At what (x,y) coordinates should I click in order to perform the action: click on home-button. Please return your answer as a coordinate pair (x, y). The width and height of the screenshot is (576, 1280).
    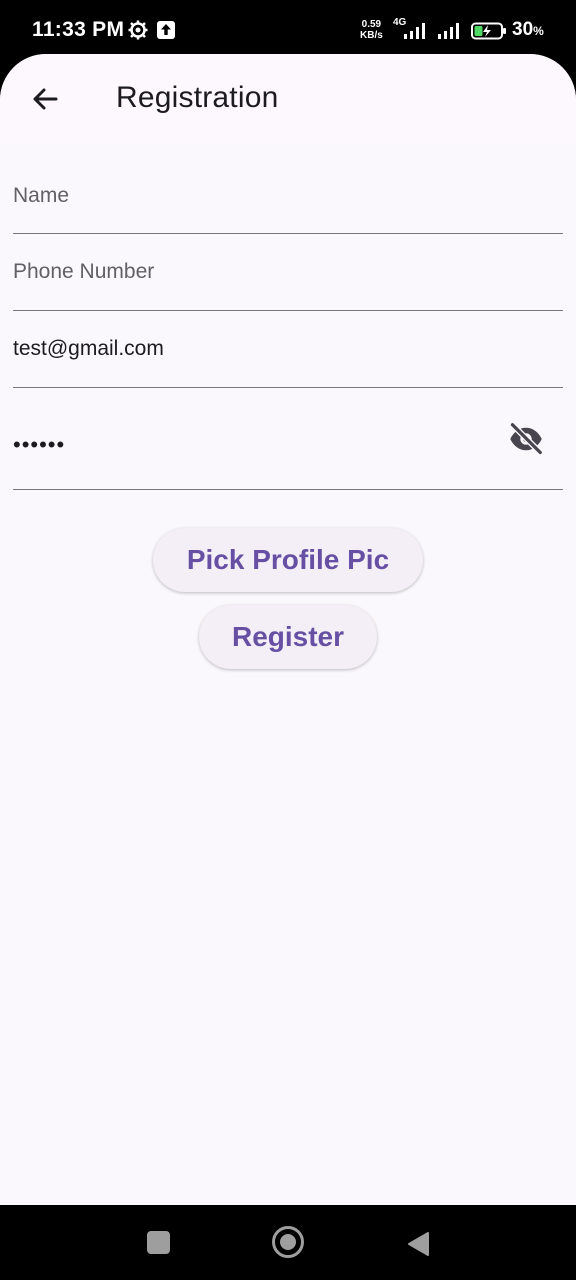
    Looking at the image, I should click on (288, 1242).